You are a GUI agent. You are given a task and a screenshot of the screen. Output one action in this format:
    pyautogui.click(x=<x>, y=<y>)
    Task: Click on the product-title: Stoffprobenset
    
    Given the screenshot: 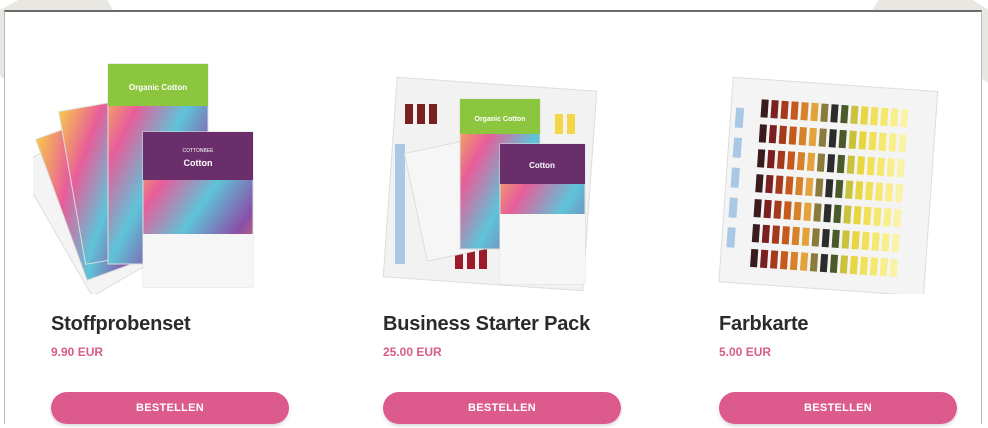 What is the action you would take?
    pyautogui.click(x=121, y=324)
    